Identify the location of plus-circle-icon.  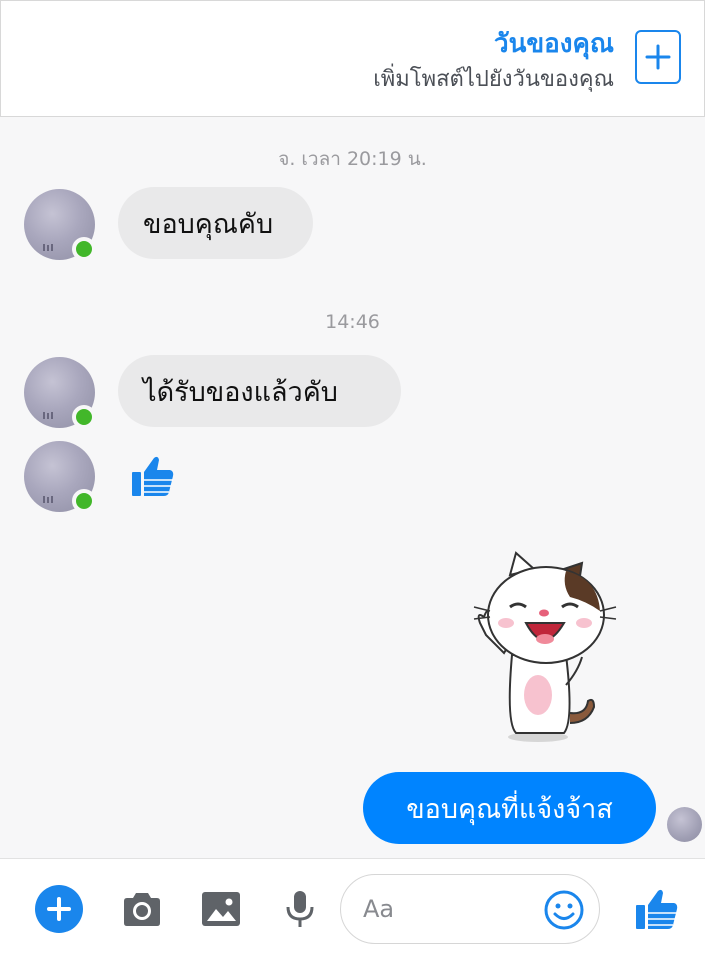
(59, 909).